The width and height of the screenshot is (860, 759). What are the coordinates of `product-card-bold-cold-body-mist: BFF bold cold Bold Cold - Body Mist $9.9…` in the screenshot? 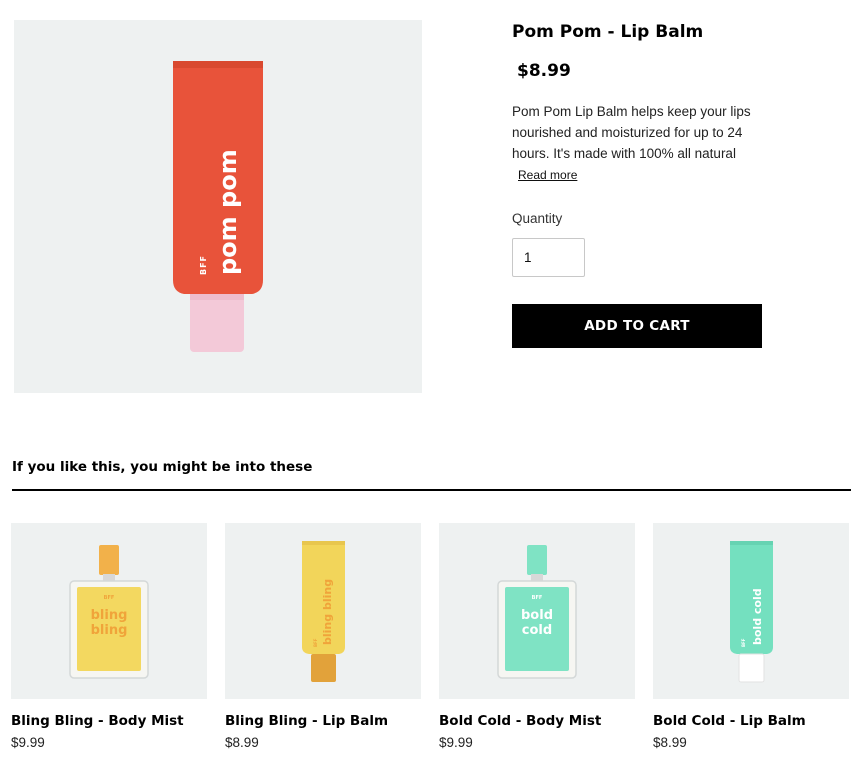 It's located at (537, 641).